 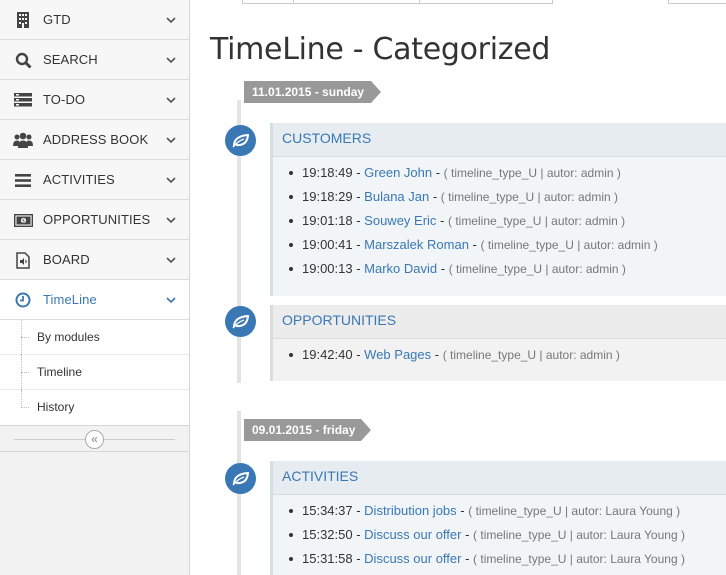 I want to click on sidebar-item-todo: TO-DO, so click(x=94, y=100).